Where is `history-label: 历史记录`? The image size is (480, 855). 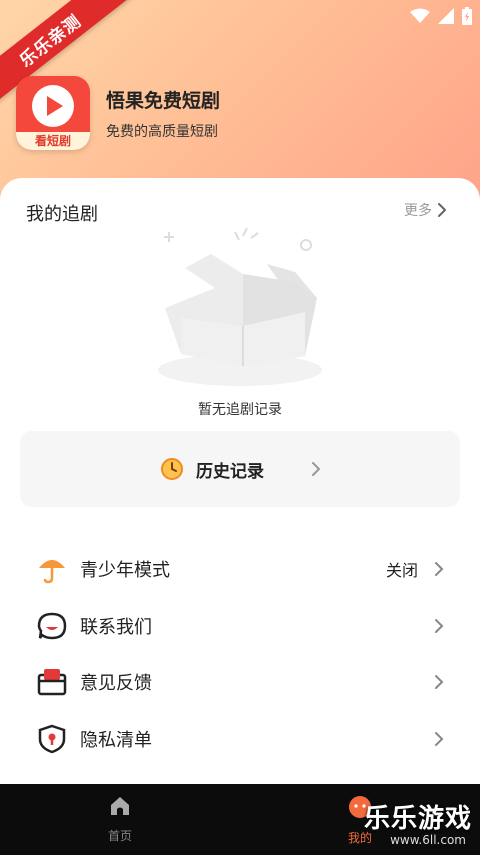
history-label: 历史记录 is located at coordinates (230, 471).